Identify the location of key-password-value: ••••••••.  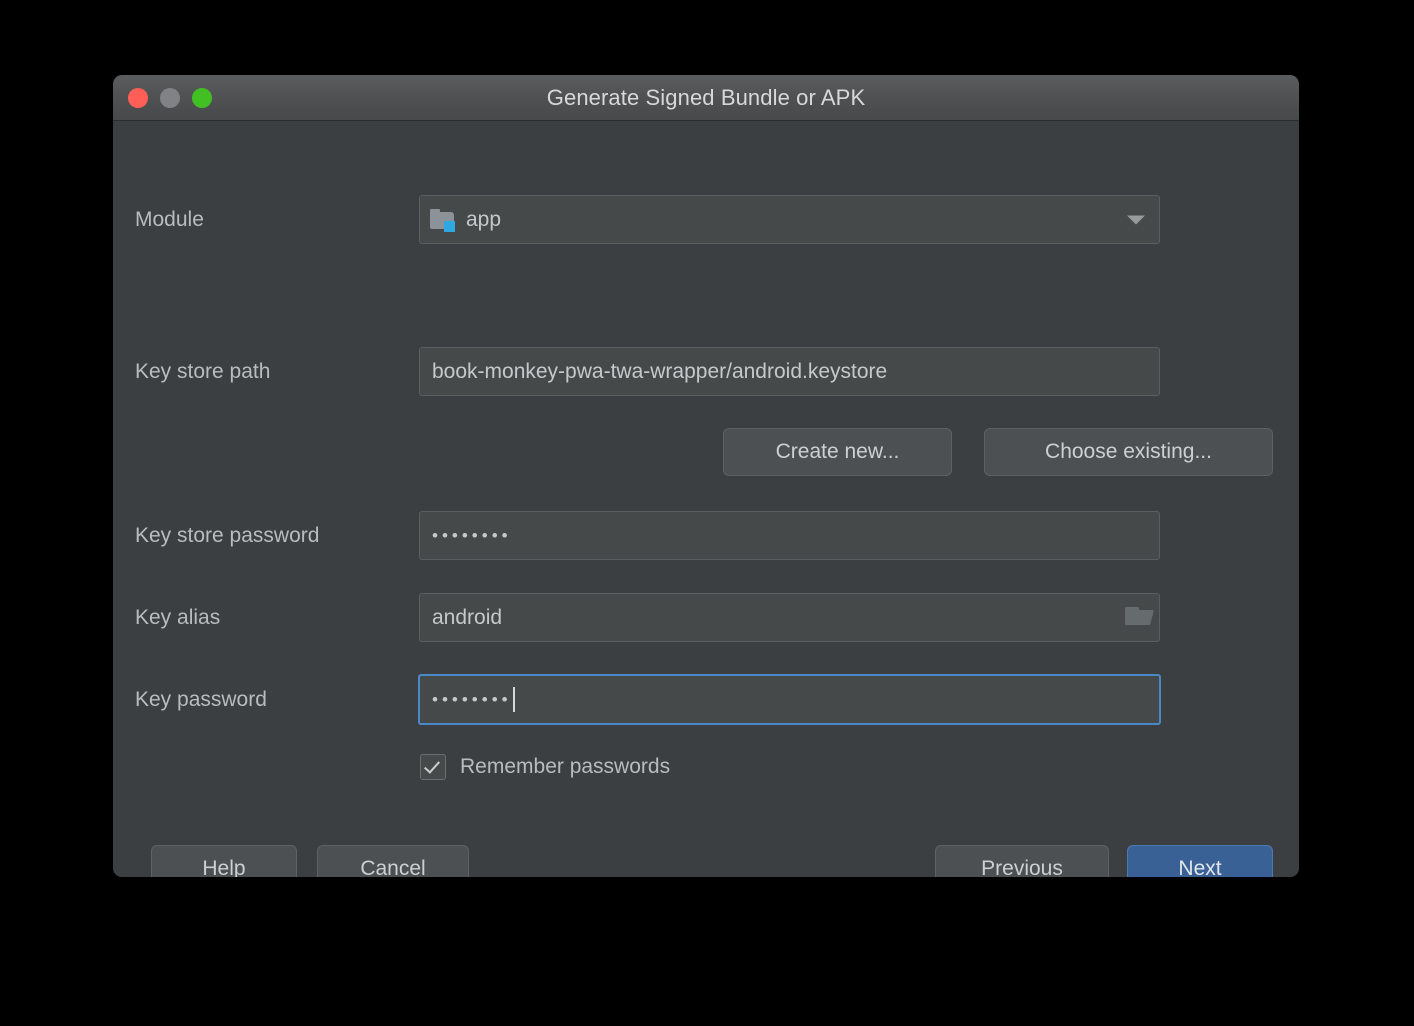
(472, 699).